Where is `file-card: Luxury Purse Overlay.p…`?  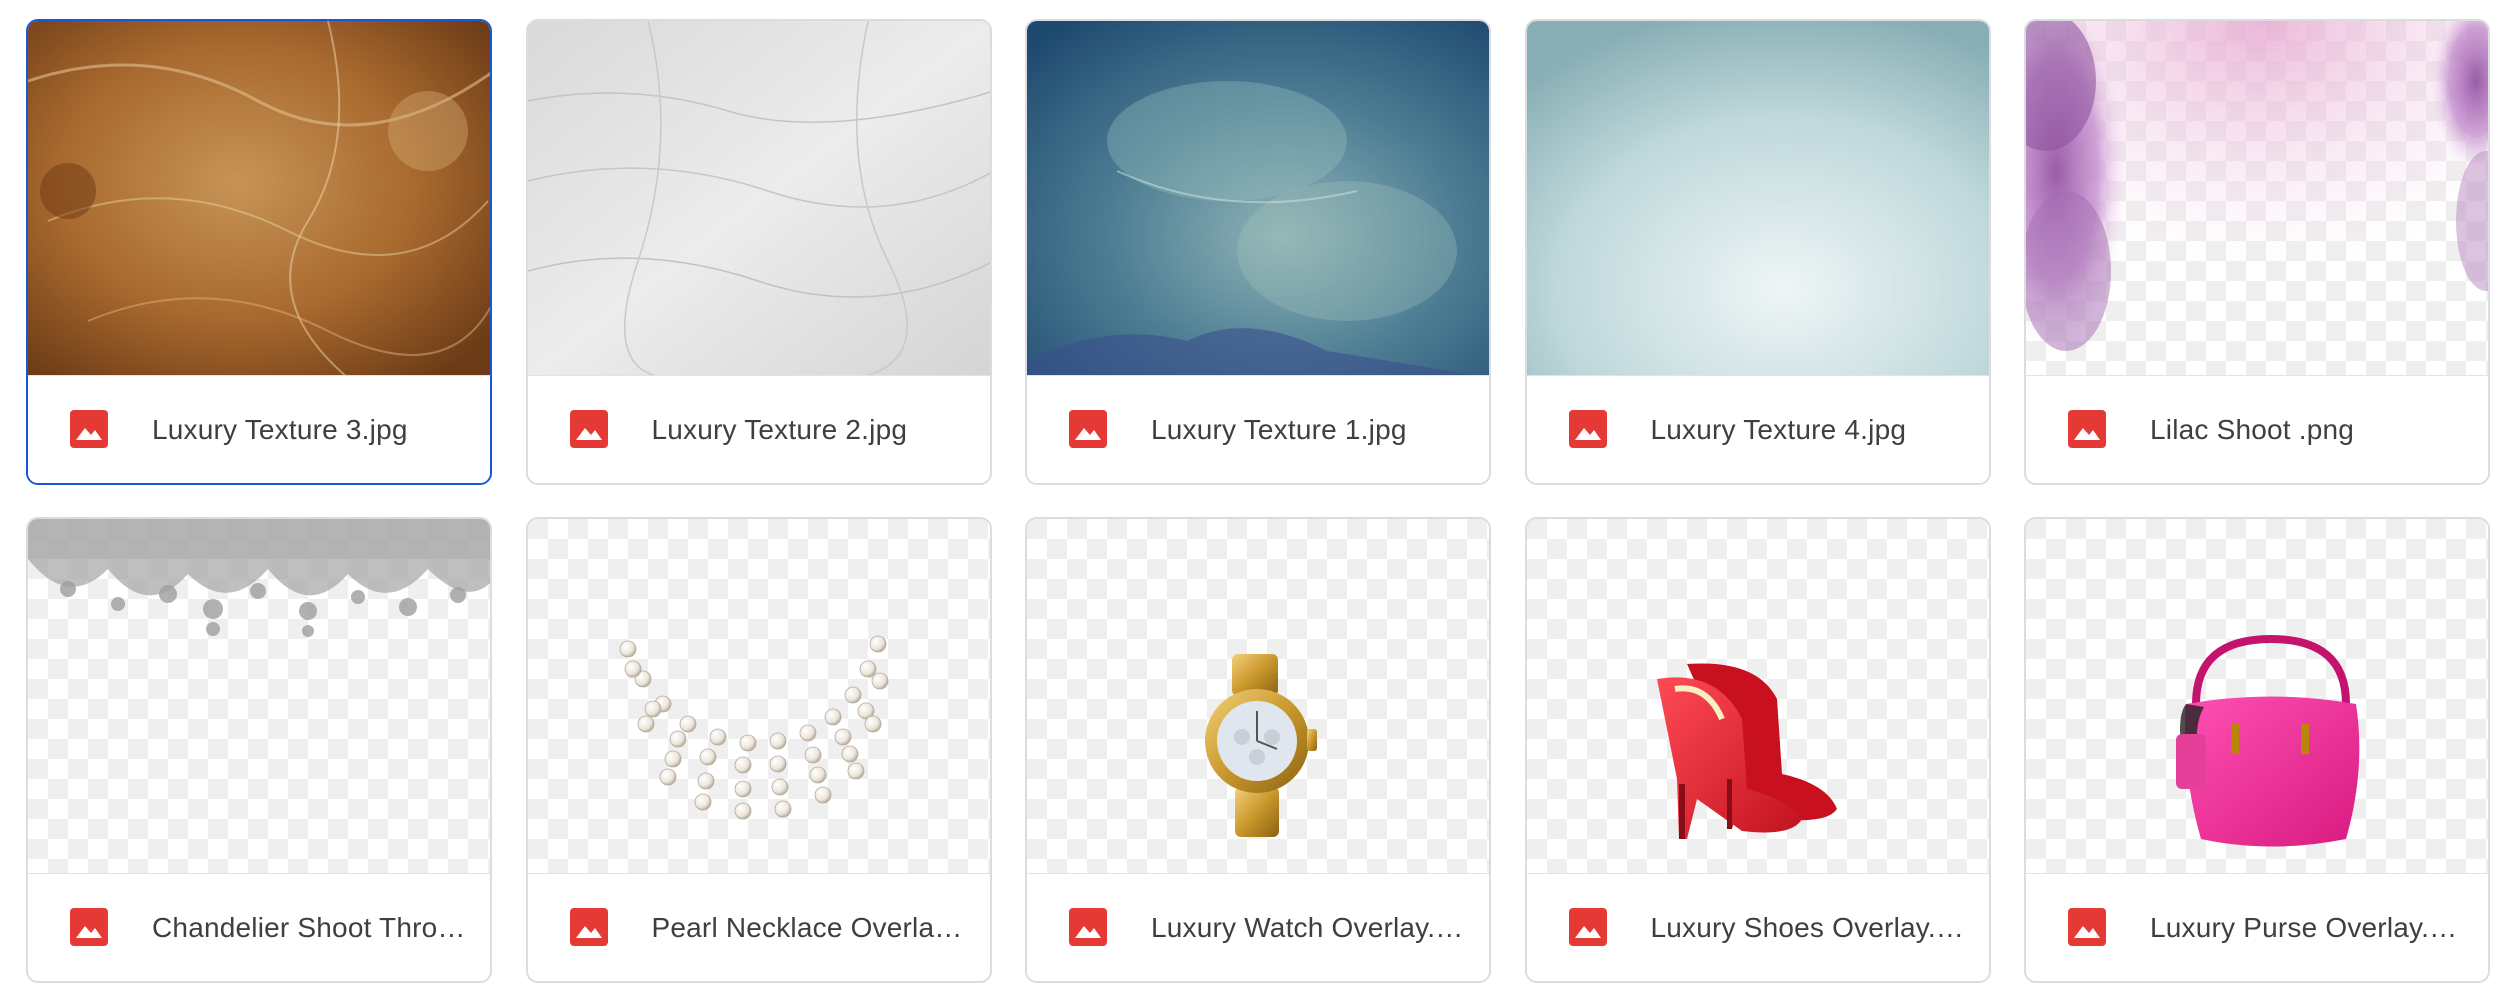
file-card: Luxury Purse Overlay.p… is located at coordinates (2257, 750).